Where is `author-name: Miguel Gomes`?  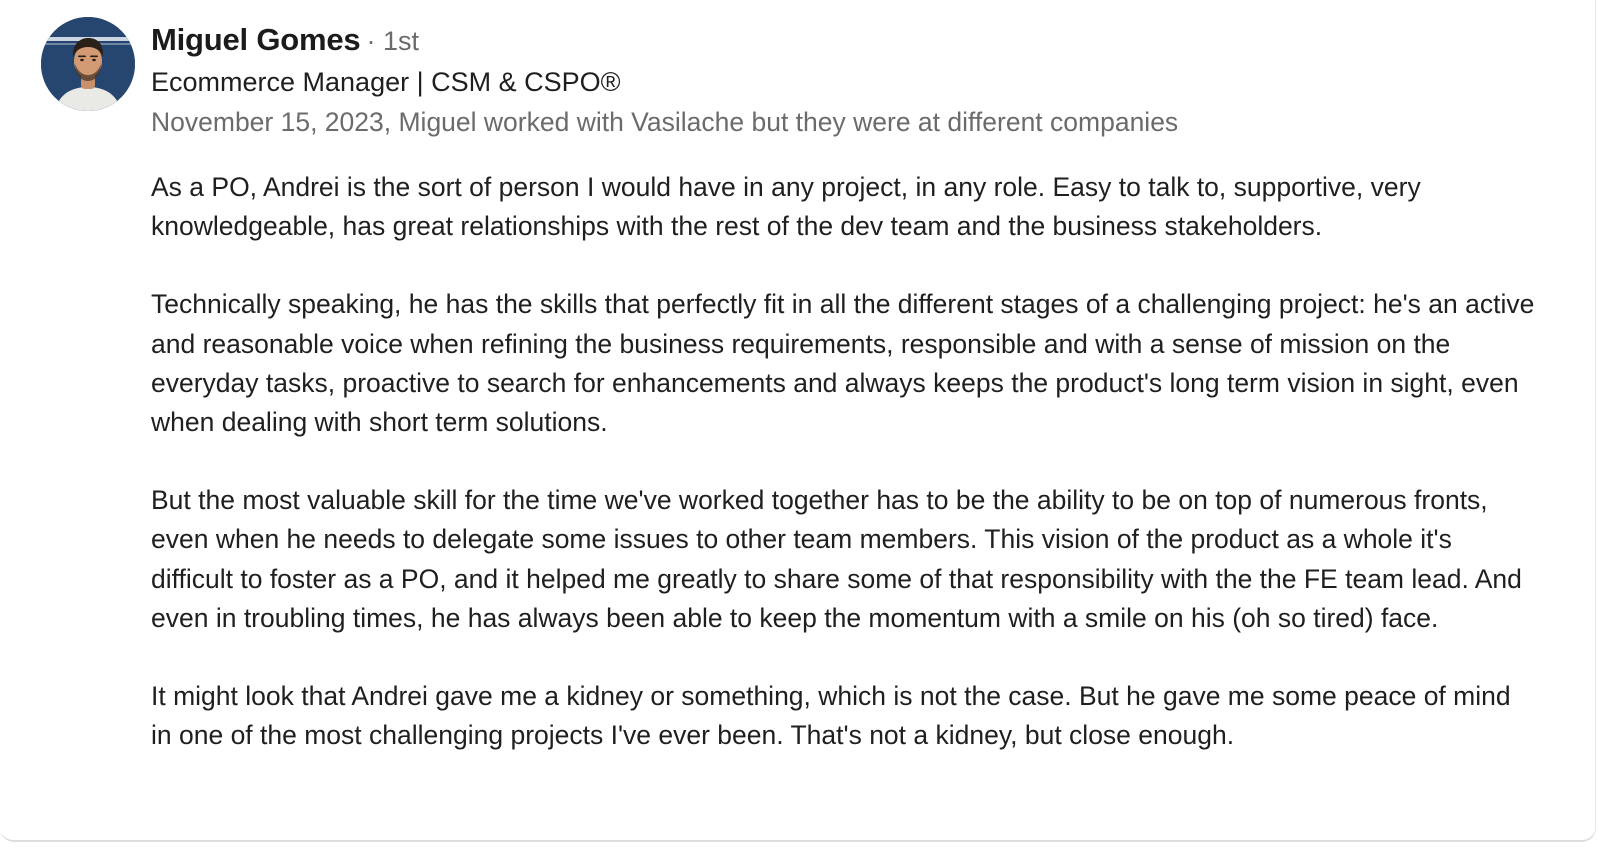
author-name: Miguel Gomes is located at coordinates (256, 39).